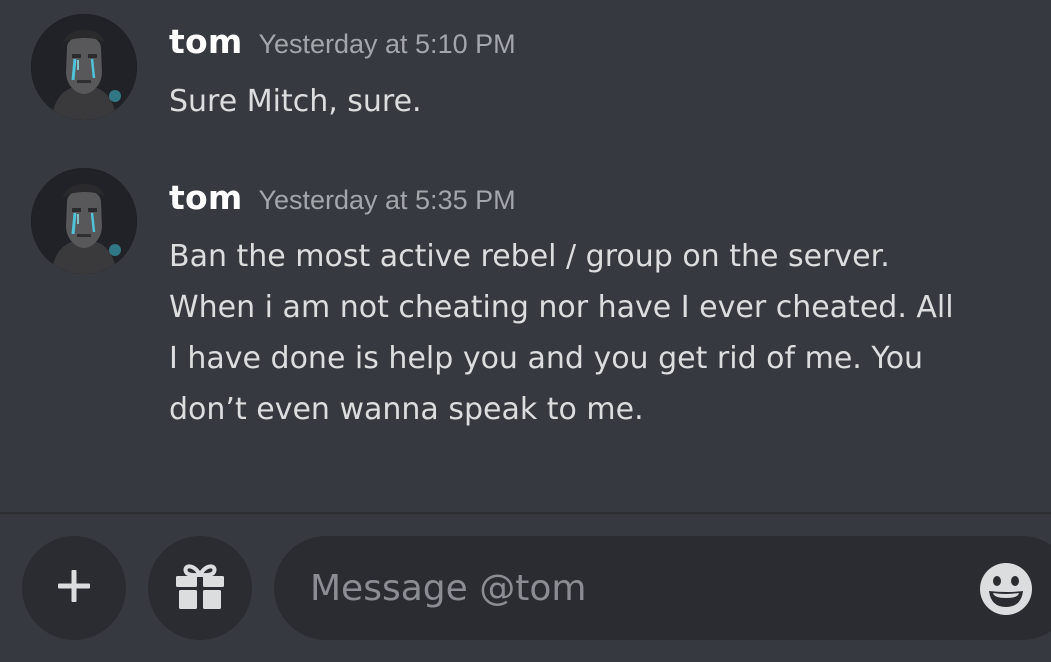  What do you see at coordinates (406, 409) in the screenshot?
I see `message-line: don’t even wanna speak to me.` at bounding box center [406, 409].